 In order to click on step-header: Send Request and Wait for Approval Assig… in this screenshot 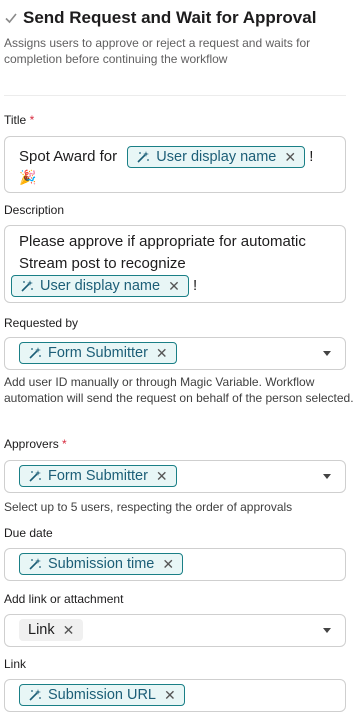, I will do `click(180, 37)`.